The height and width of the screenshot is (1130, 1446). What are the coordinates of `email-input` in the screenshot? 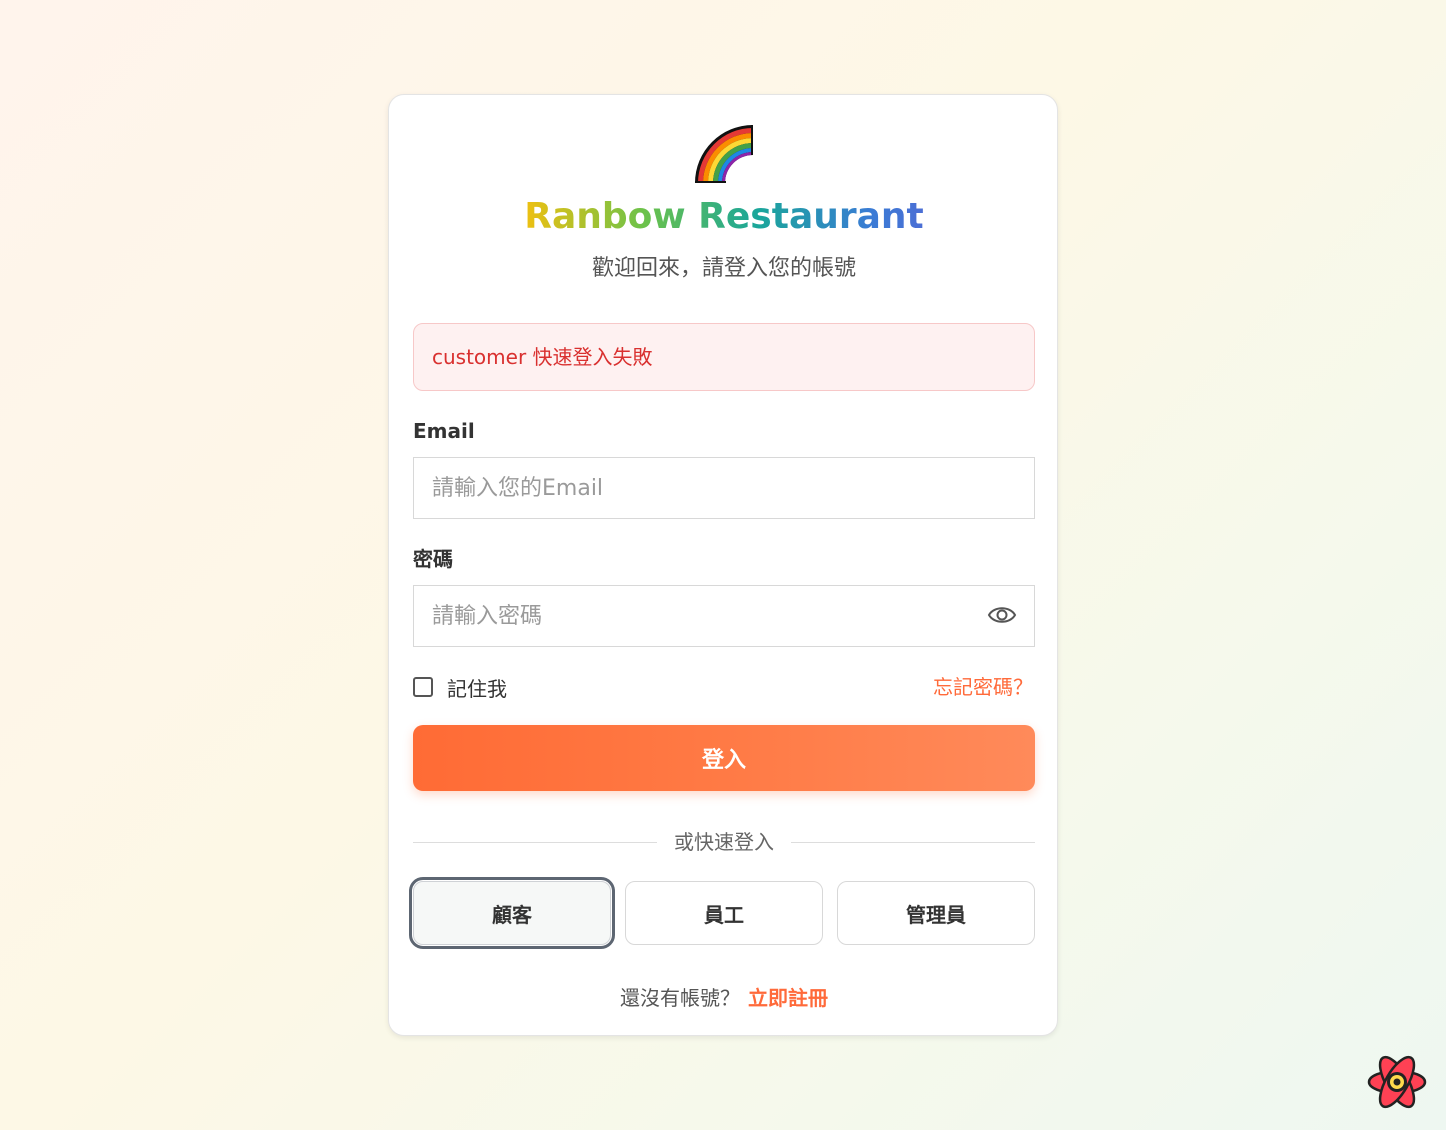 It's located at (724, 488).